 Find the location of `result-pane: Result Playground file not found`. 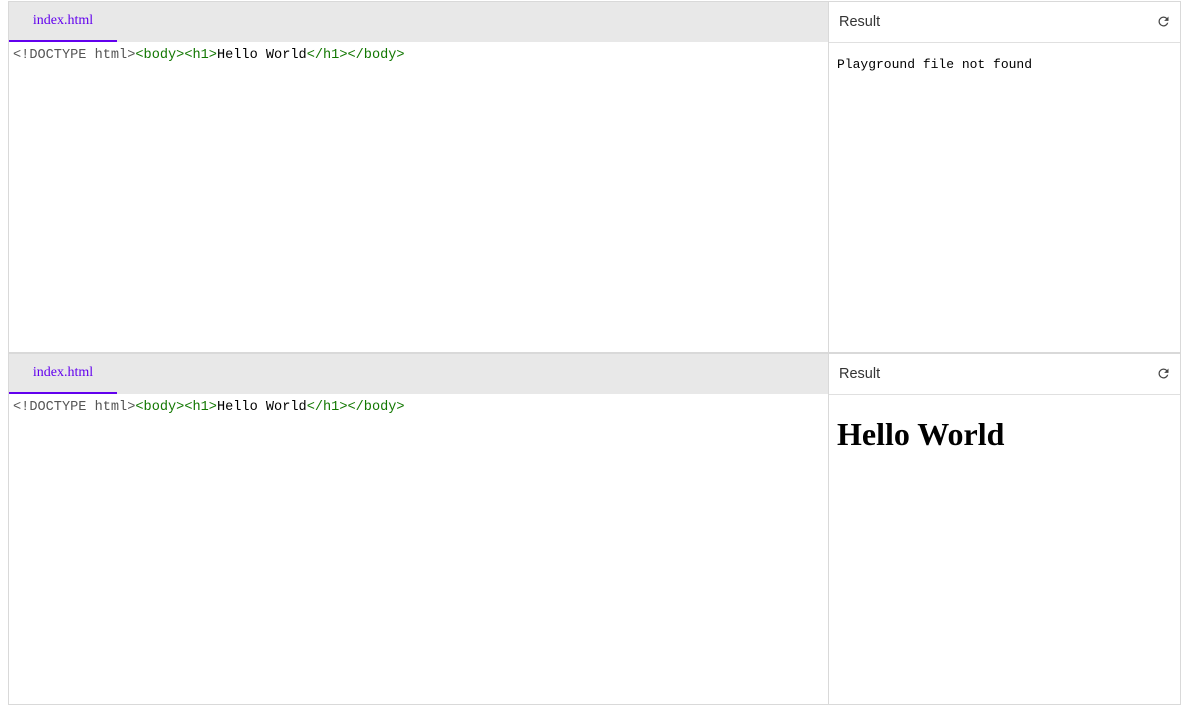

result-pane: Result Playground file not found is located at coordinates (1004, 177).